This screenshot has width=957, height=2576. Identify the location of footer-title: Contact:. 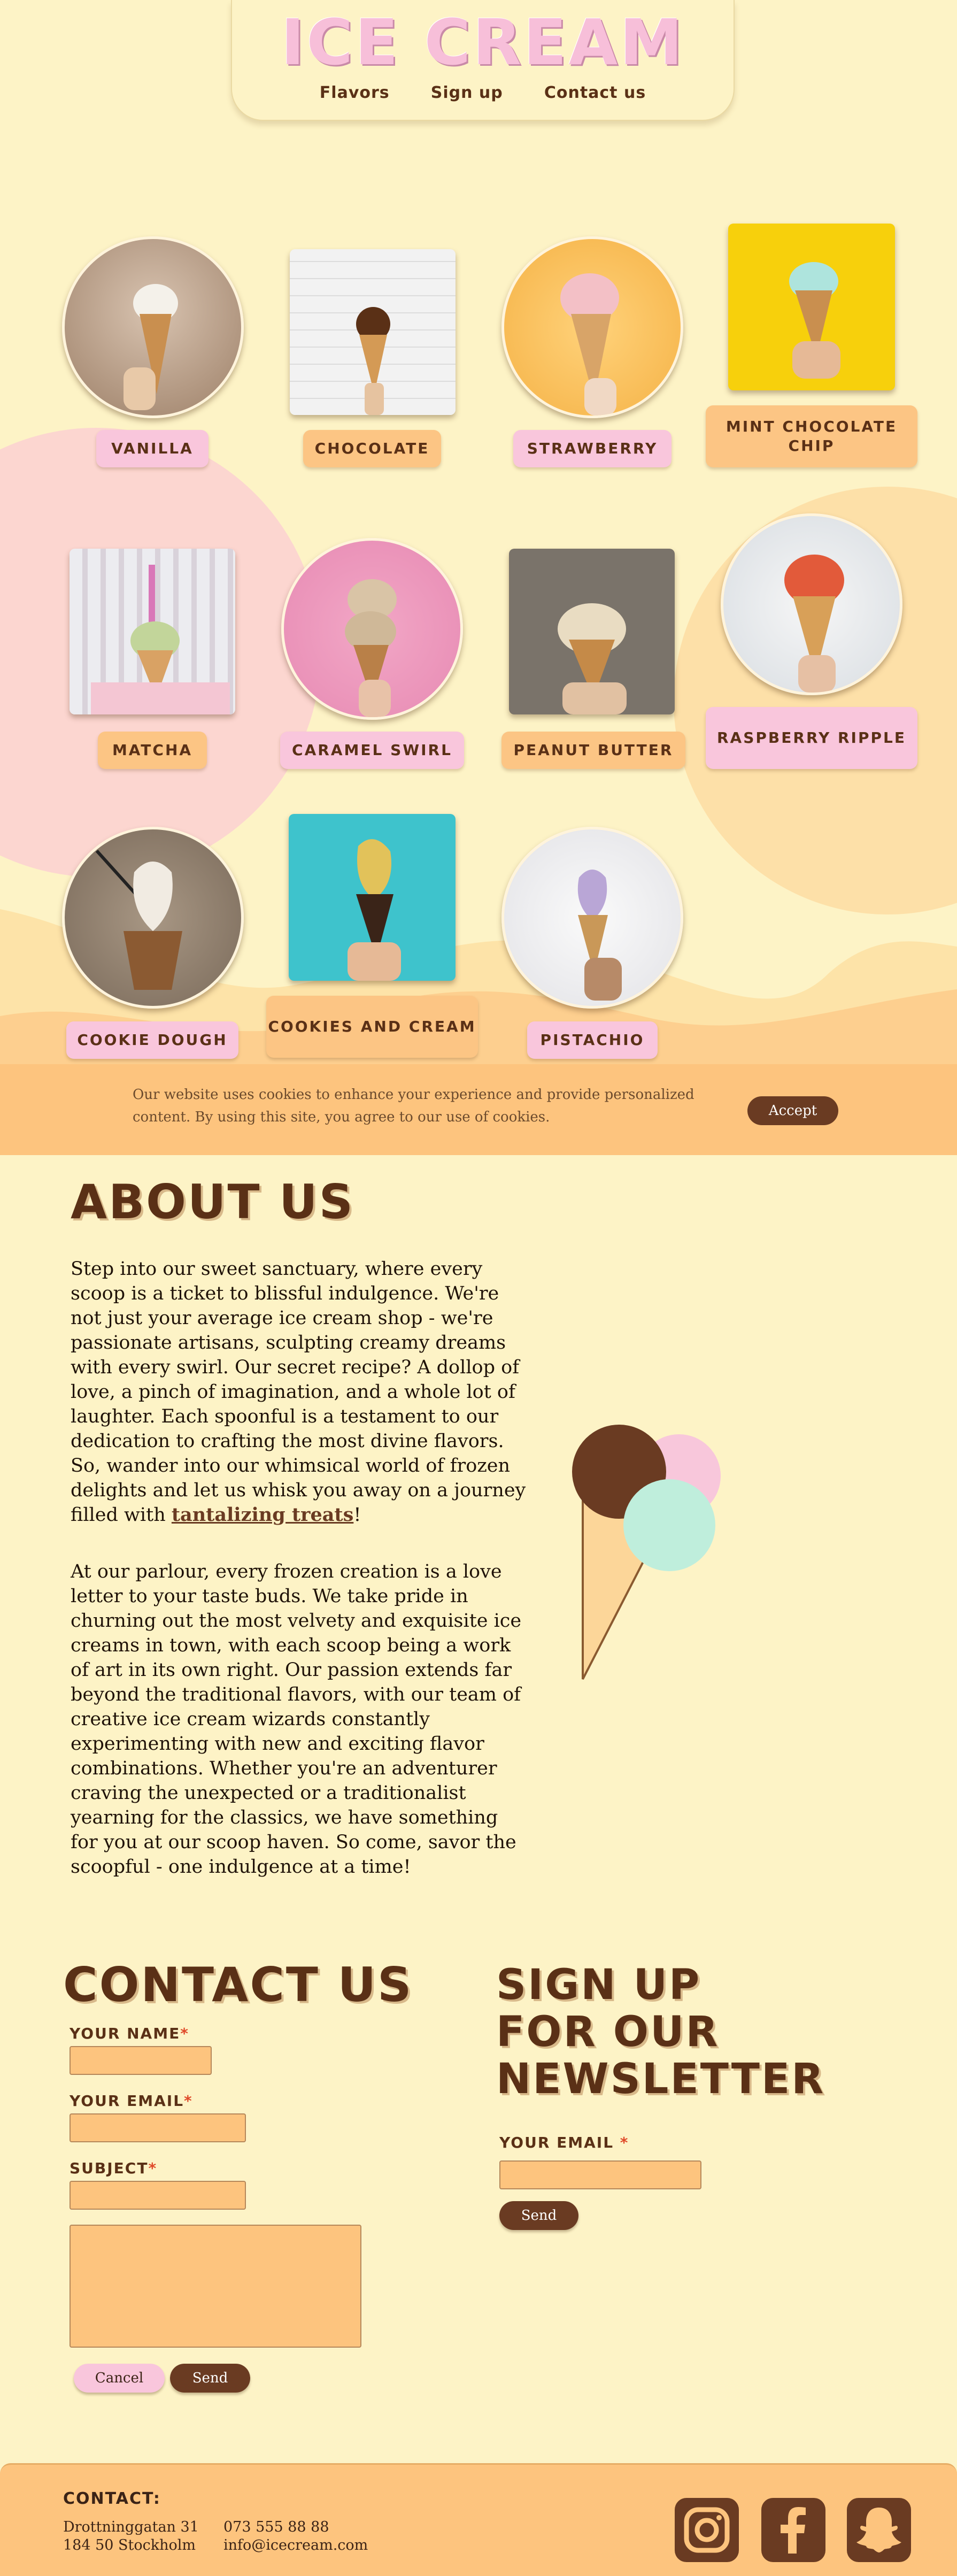
(112, 2498).